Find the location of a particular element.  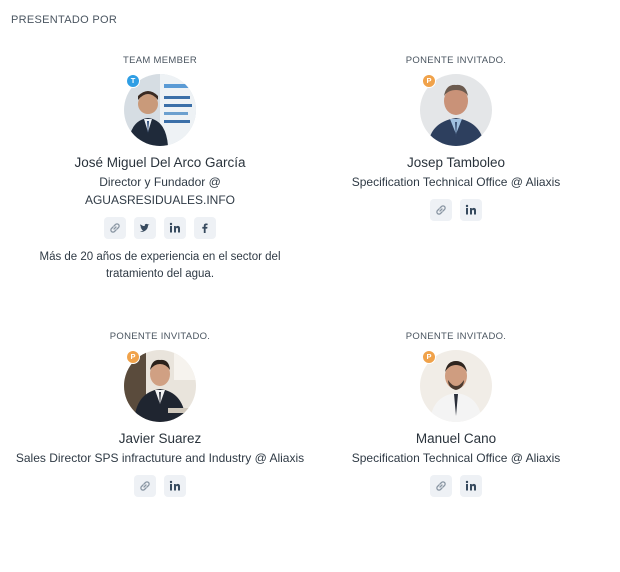

twitter-icon is located at coordinates (145, 228).